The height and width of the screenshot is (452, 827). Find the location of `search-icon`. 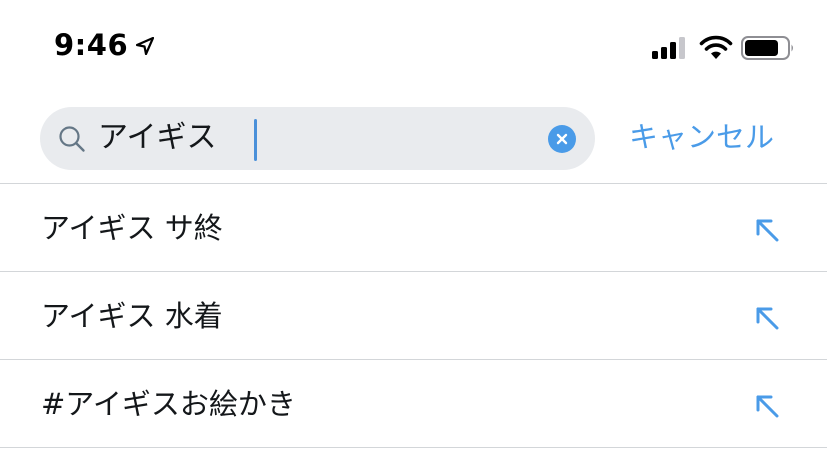

search-icon is located at coordinates (72, 139).